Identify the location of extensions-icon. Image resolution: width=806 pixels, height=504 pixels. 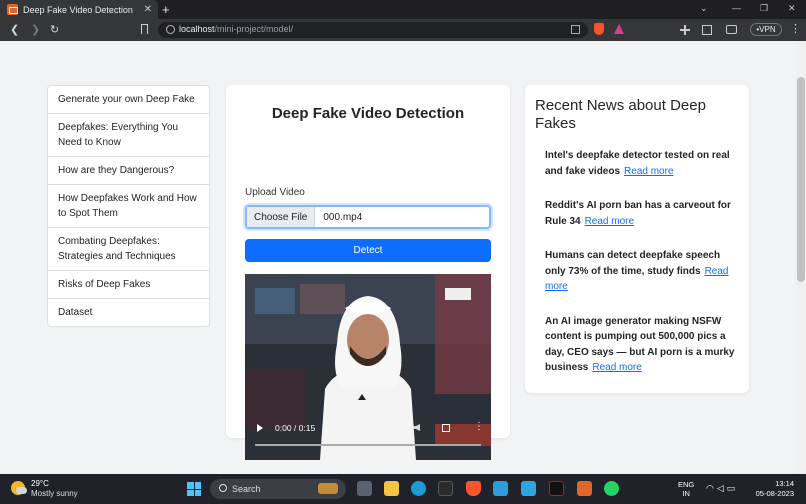
(685, 30).